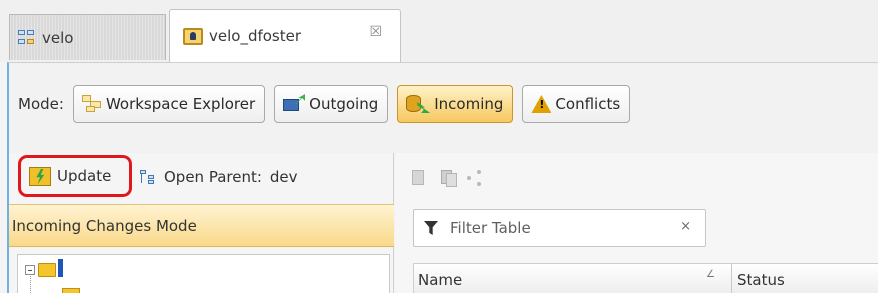  I want to click on tab-velo-label: velo, so click(58, 37).